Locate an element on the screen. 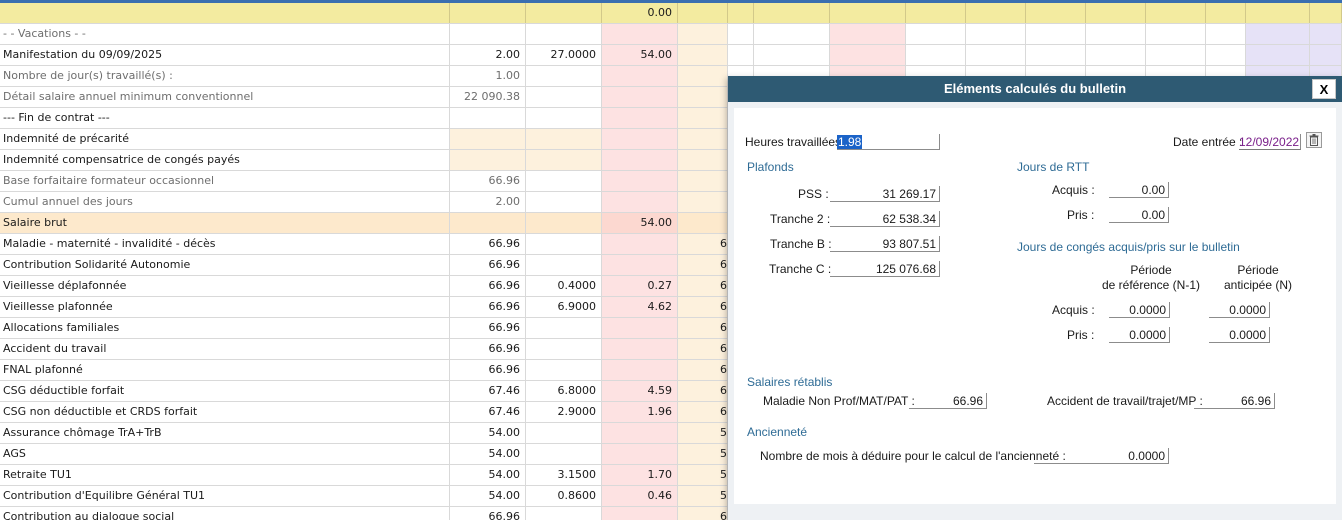 Image resolution: width=1342 pixels, height=520 pixels. anciennete-field: 0.0000 is located at coordinates (1101, 456).